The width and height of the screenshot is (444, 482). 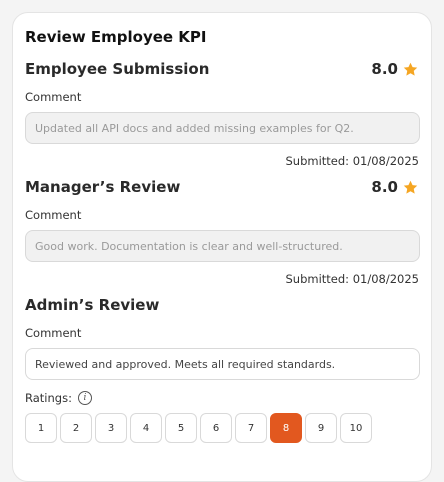 I want to click on manager-review-header: Manager’s Review 8.0, so click(x=222, y=187).